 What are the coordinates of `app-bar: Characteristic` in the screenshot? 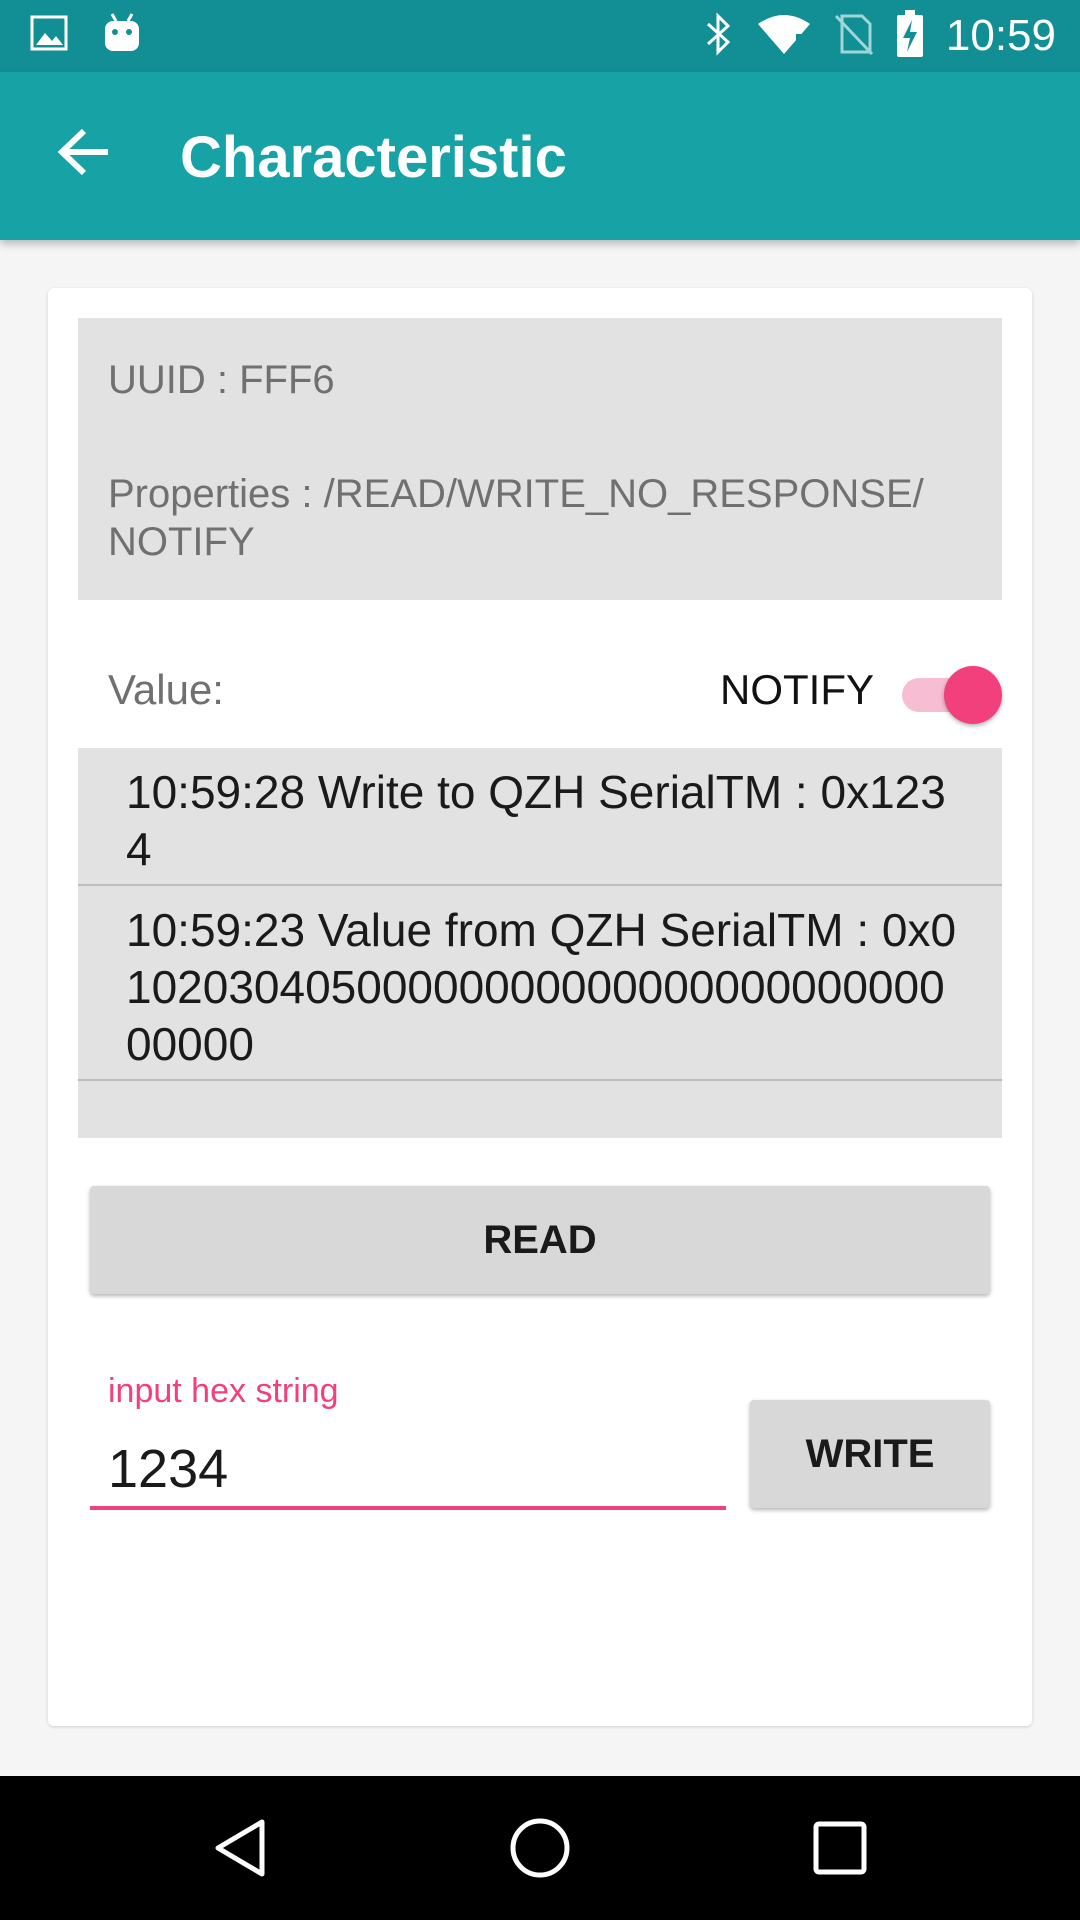 It's located at (540, 156).